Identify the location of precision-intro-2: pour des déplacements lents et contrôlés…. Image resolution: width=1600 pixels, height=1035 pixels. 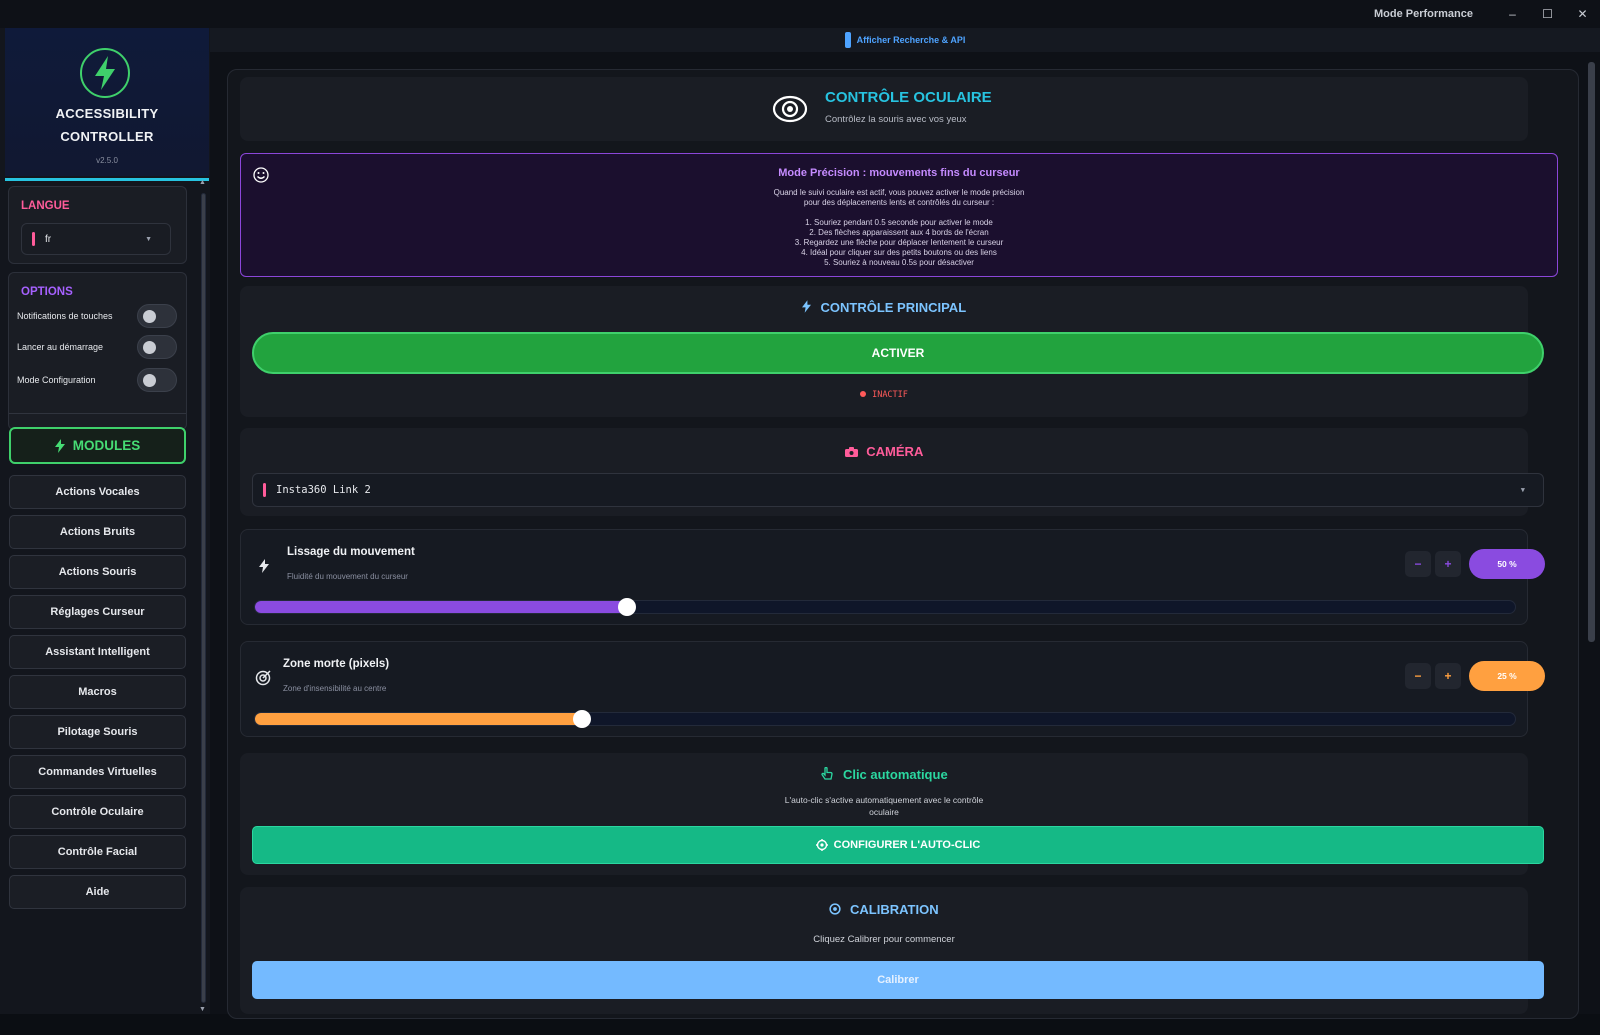
(899, 202).